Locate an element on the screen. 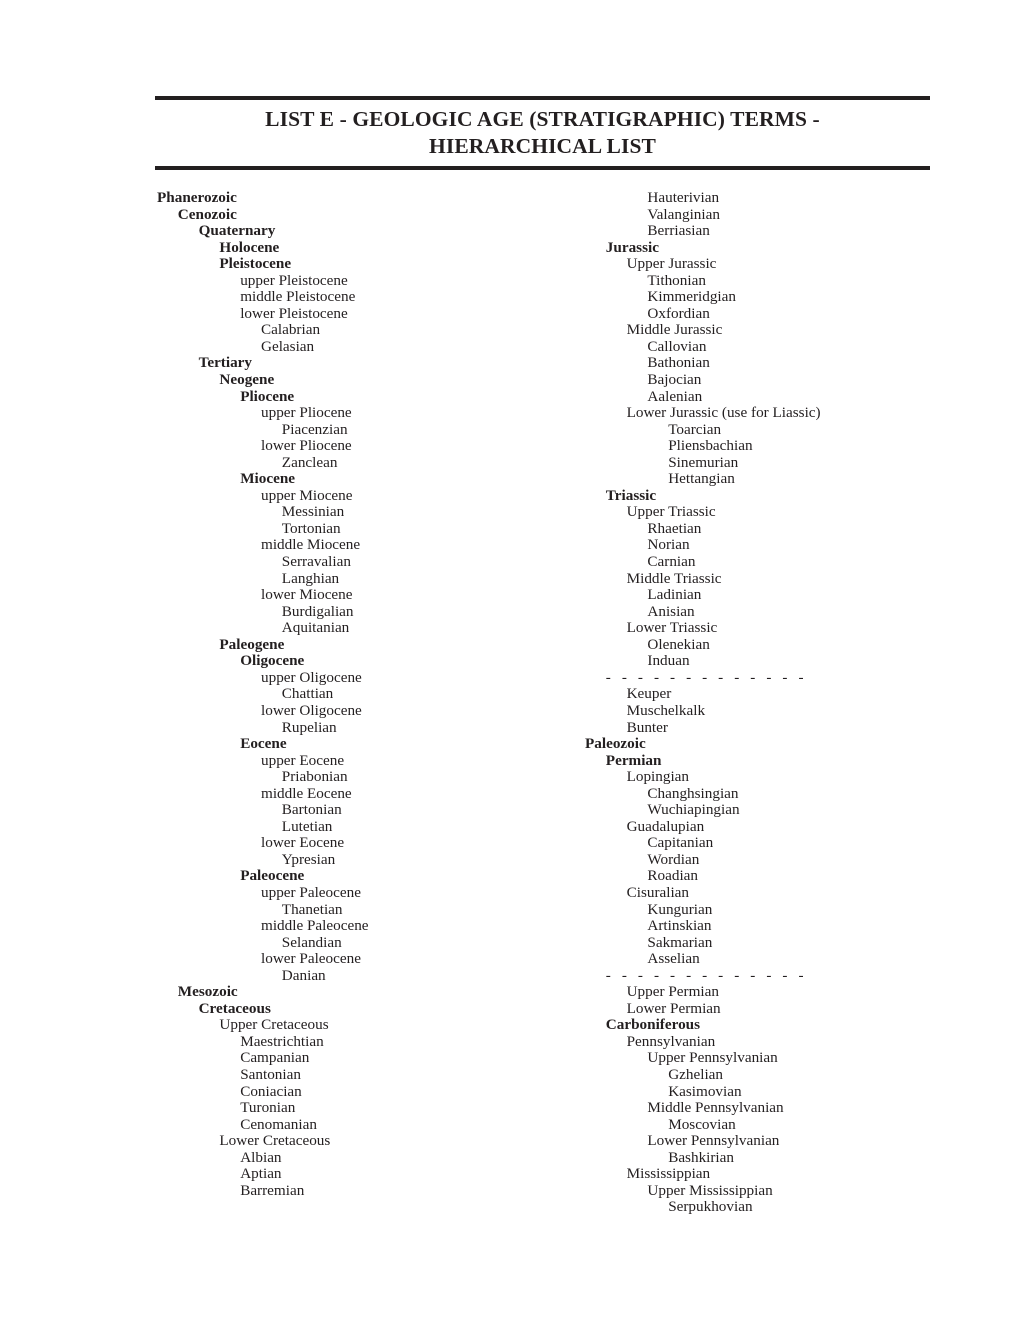  hierarchy-term-bold: Cenozoic is located at coordinates (207, 214).